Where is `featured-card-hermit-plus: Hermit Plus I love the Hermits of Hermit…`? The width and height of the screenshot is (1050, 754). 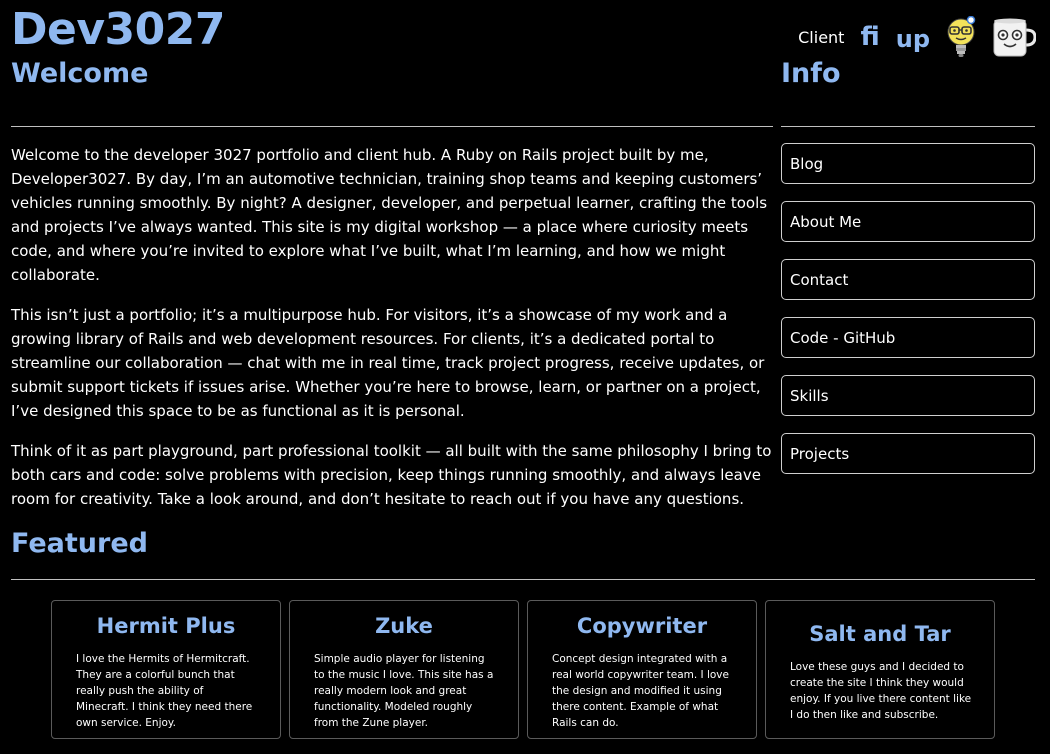
featured-card-hermit-plus: Hermit Plus I love the Hermits of Hermit… is located at coordinates (166, 669).